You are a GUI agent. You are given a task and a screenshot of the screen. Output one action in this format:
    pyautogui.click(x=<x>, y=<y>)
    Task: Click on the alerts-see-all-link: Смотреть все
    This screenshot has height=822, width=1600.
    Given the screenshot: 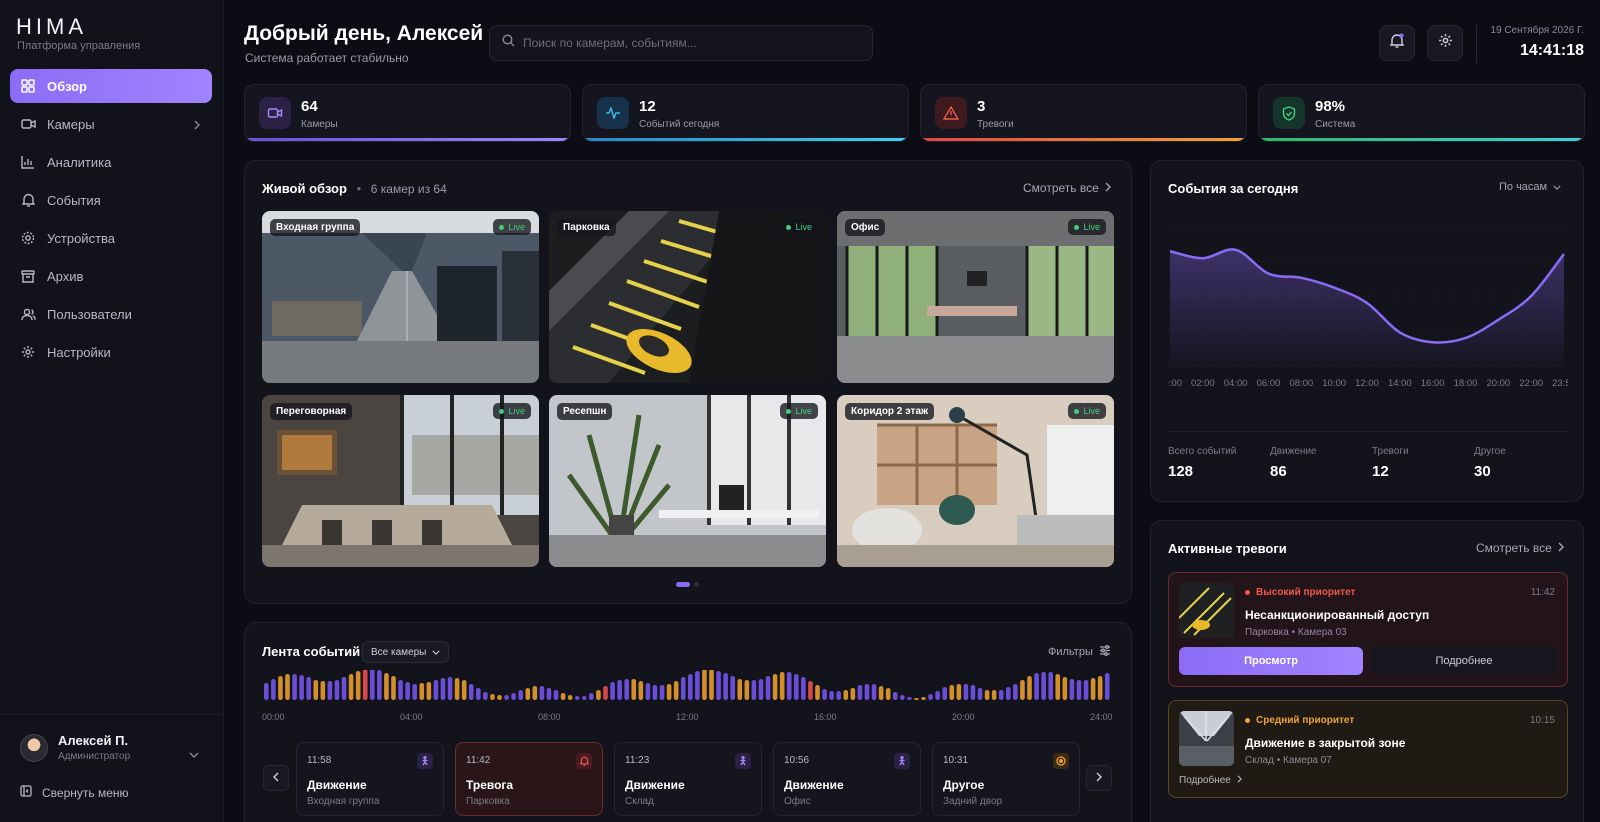 What is the action you would take?
    pyautogui.click(x=1520, y=548)
    